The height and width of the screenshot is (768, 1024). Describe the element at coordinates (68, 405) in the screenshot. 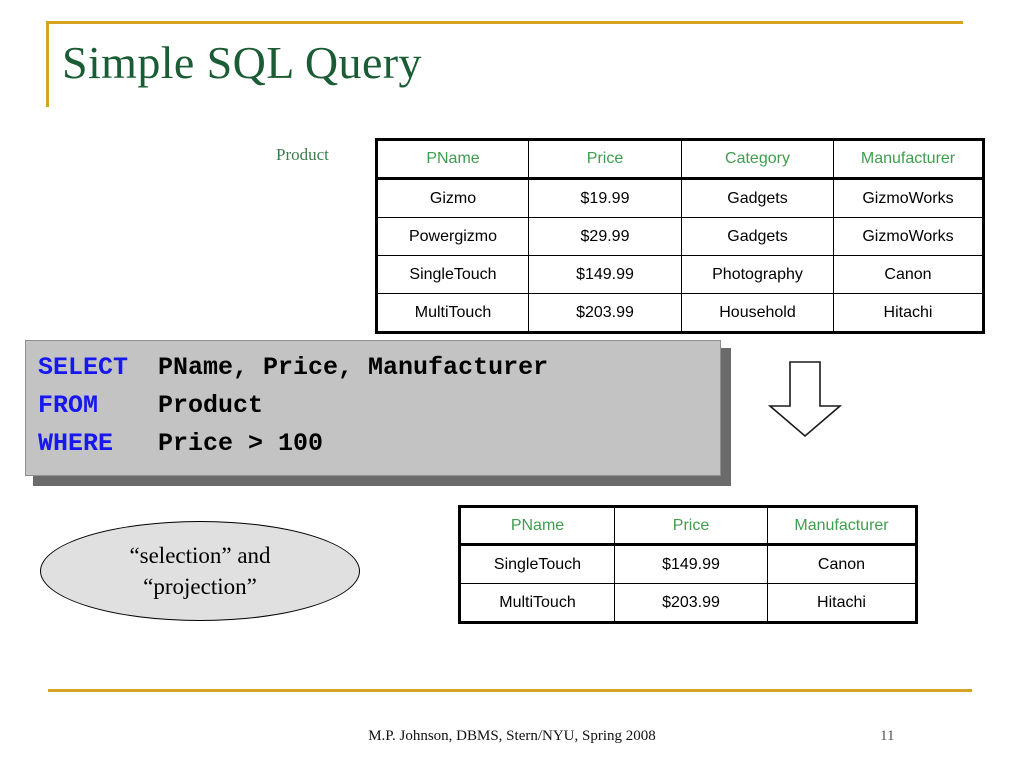

I see `sql-keyword-from: FROM` at that location.